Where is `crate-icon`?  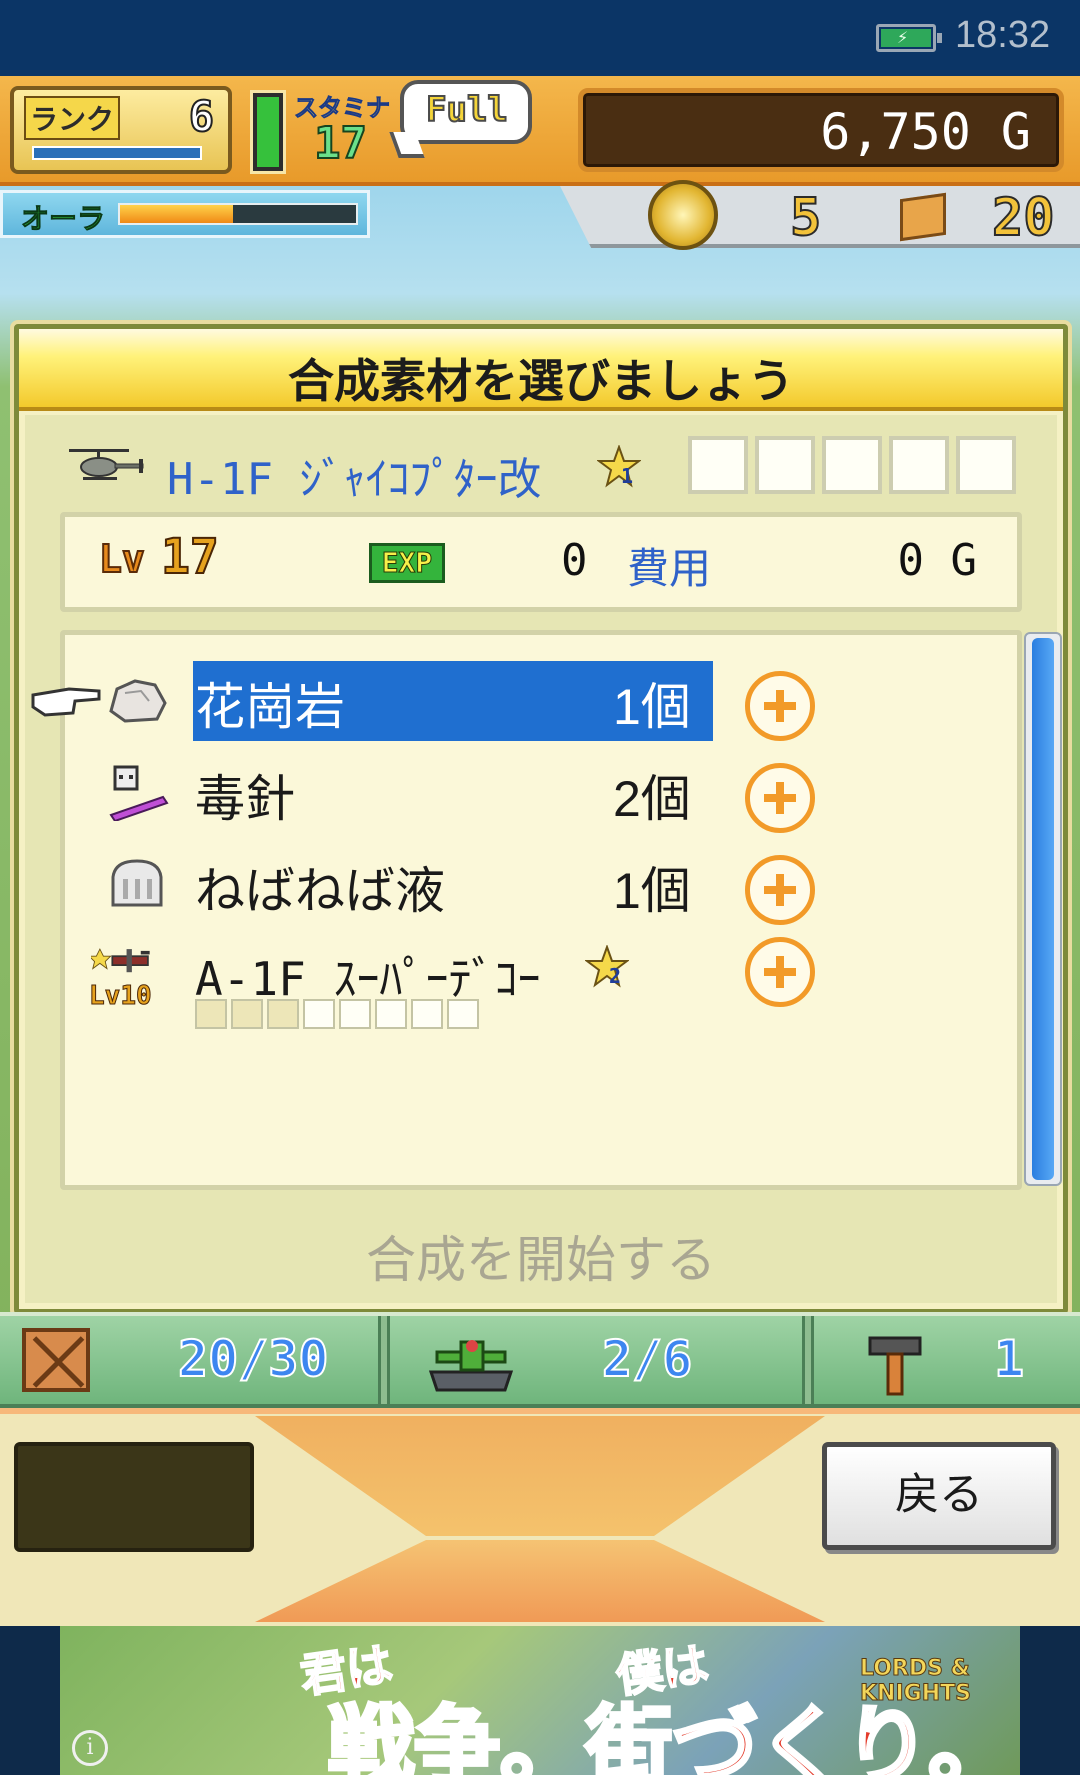
crate-icon is located at coordinates (923, 217).